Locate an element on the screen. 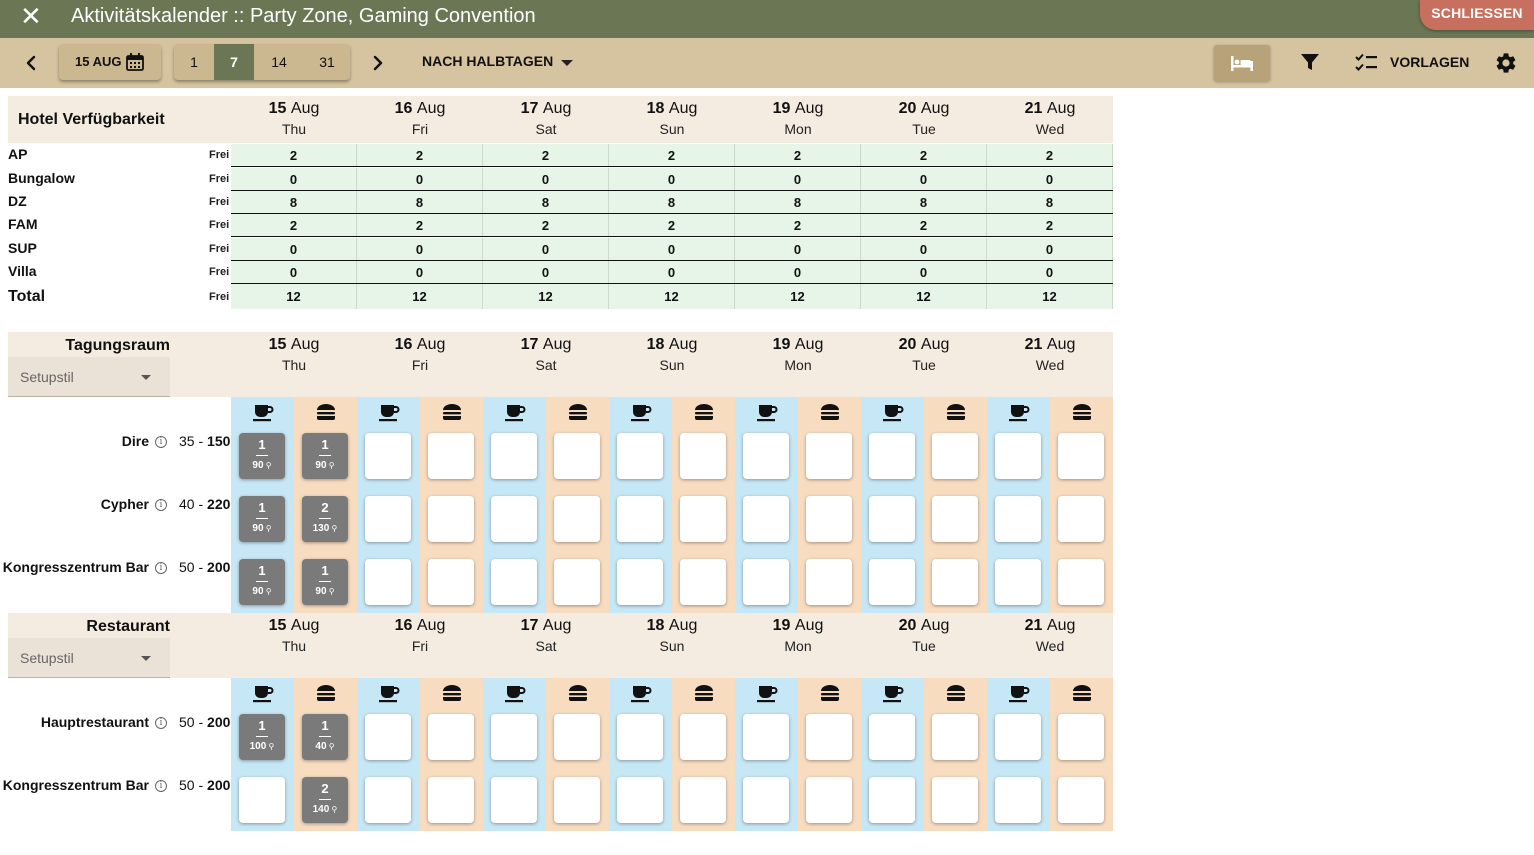  chevron-left-icon is located at coordinates (31, 63).